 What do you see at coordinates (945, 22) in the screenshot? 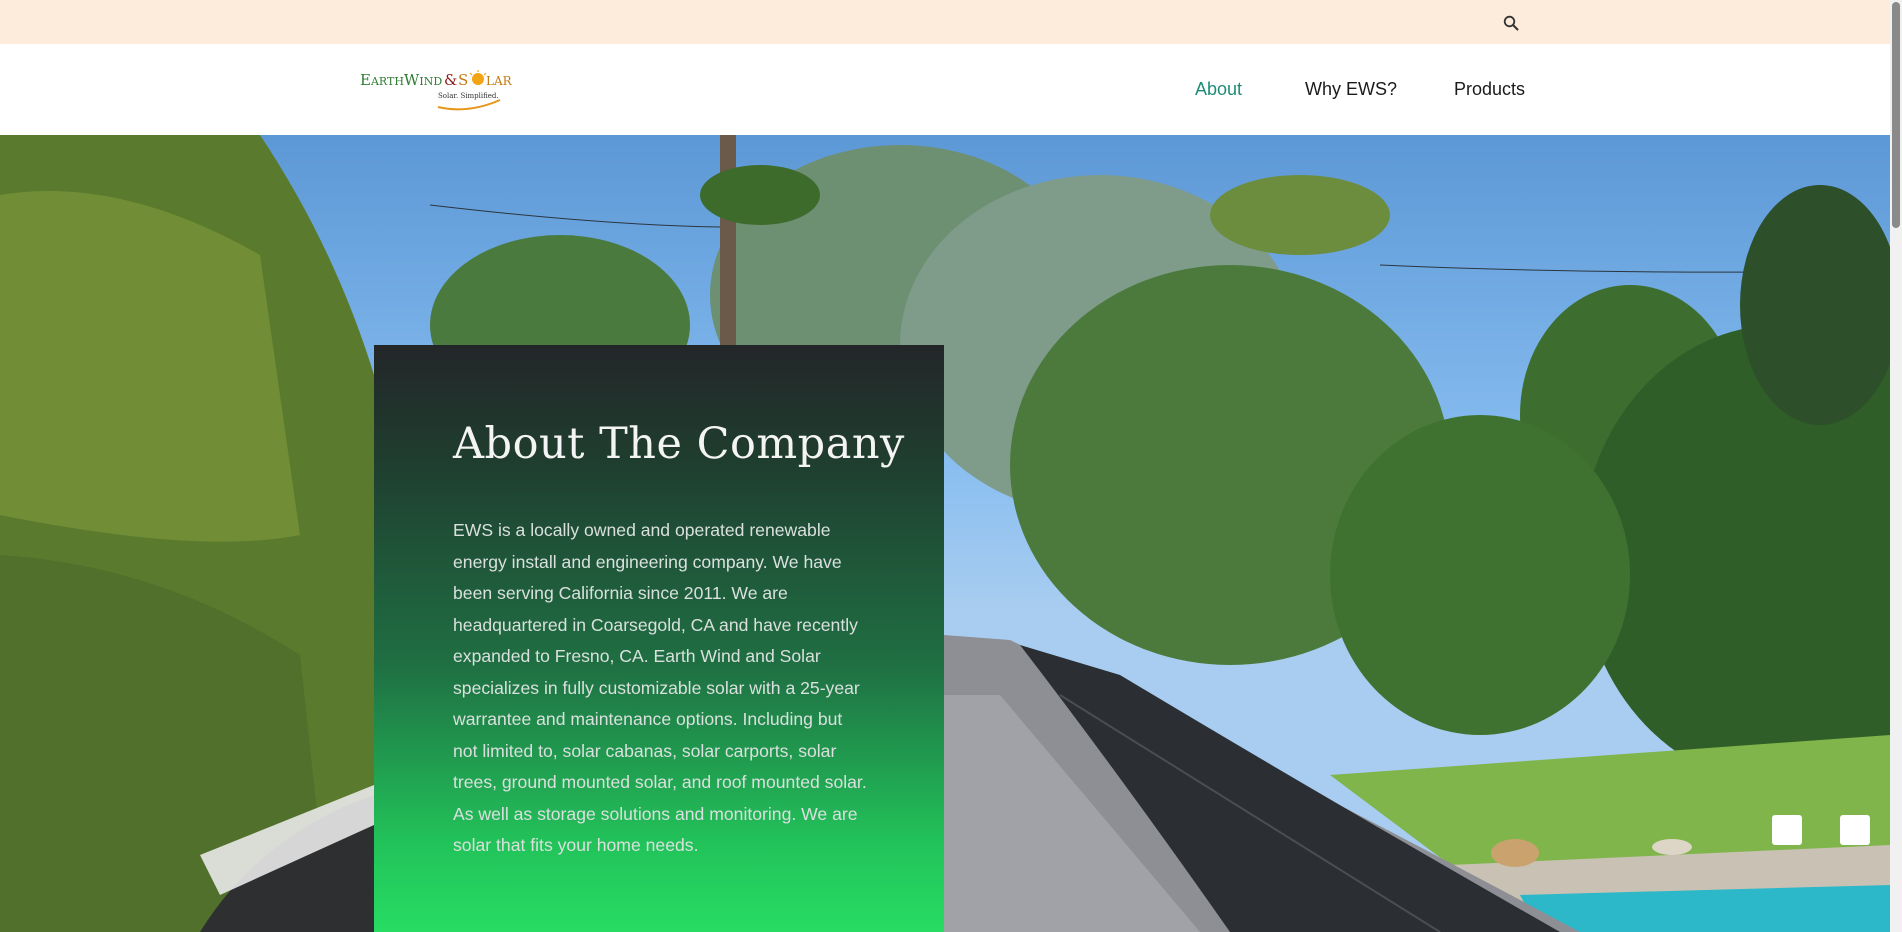
I see `top-utility-bar` at bounding box center [945, 22].